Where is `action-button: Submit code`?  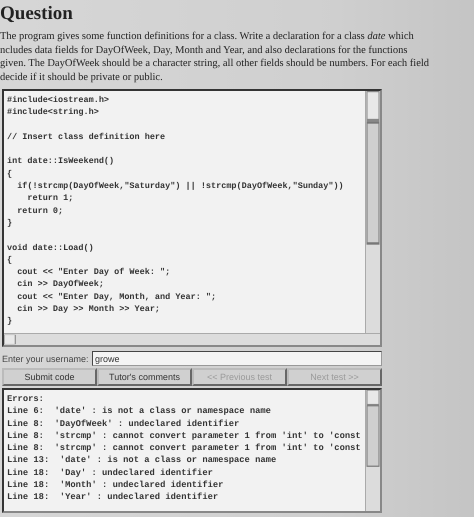
action-button: Submit code is located at coordinates (49, 377).